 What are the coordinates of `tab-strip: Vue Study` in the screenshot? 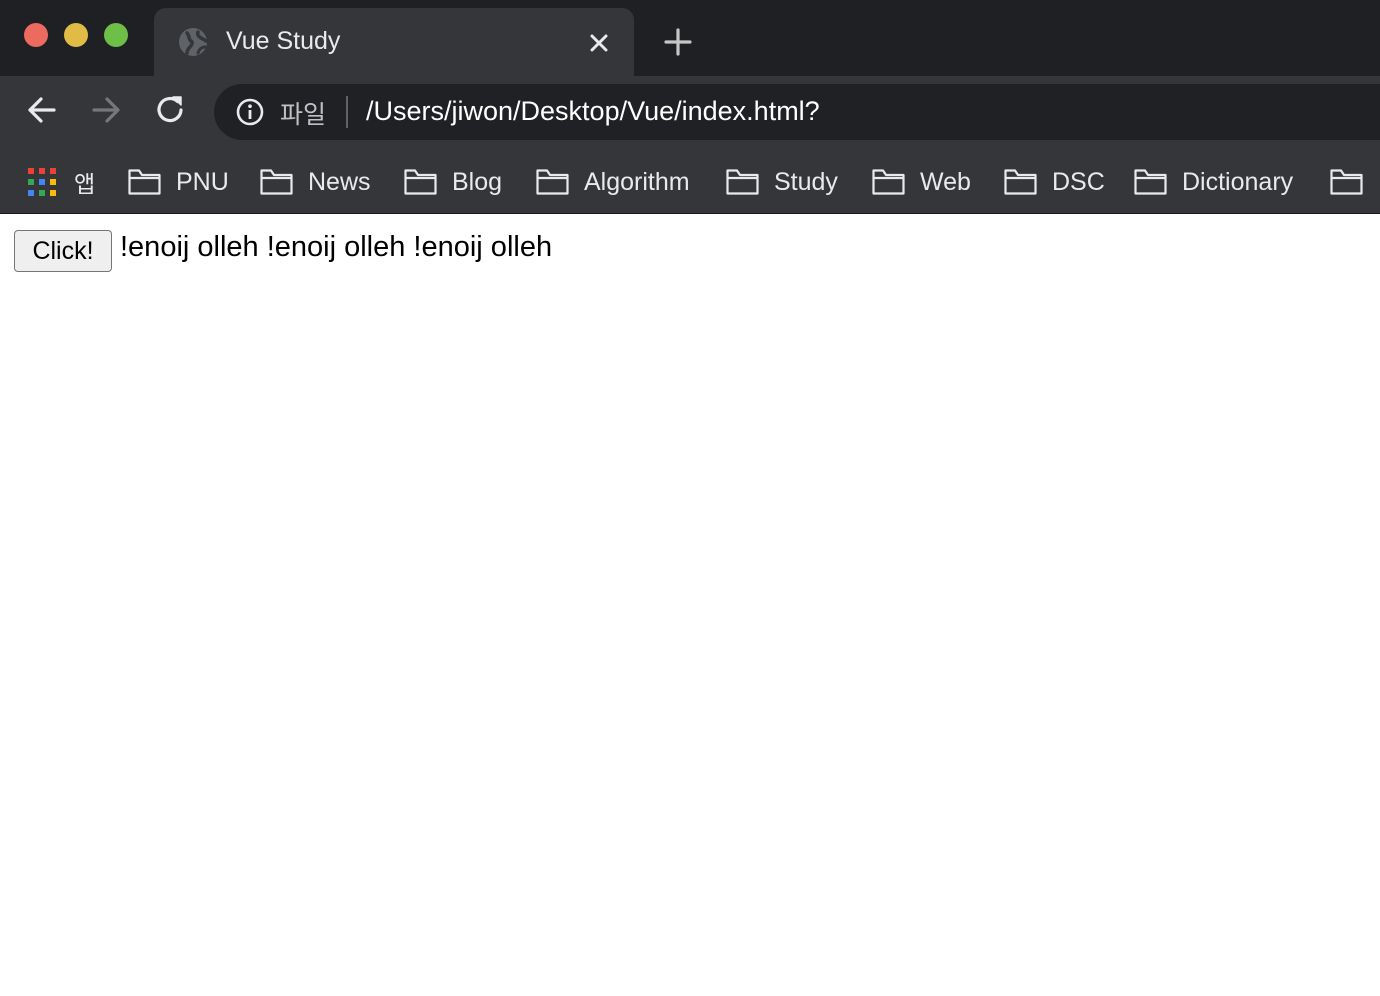 It's located at (690, 38).